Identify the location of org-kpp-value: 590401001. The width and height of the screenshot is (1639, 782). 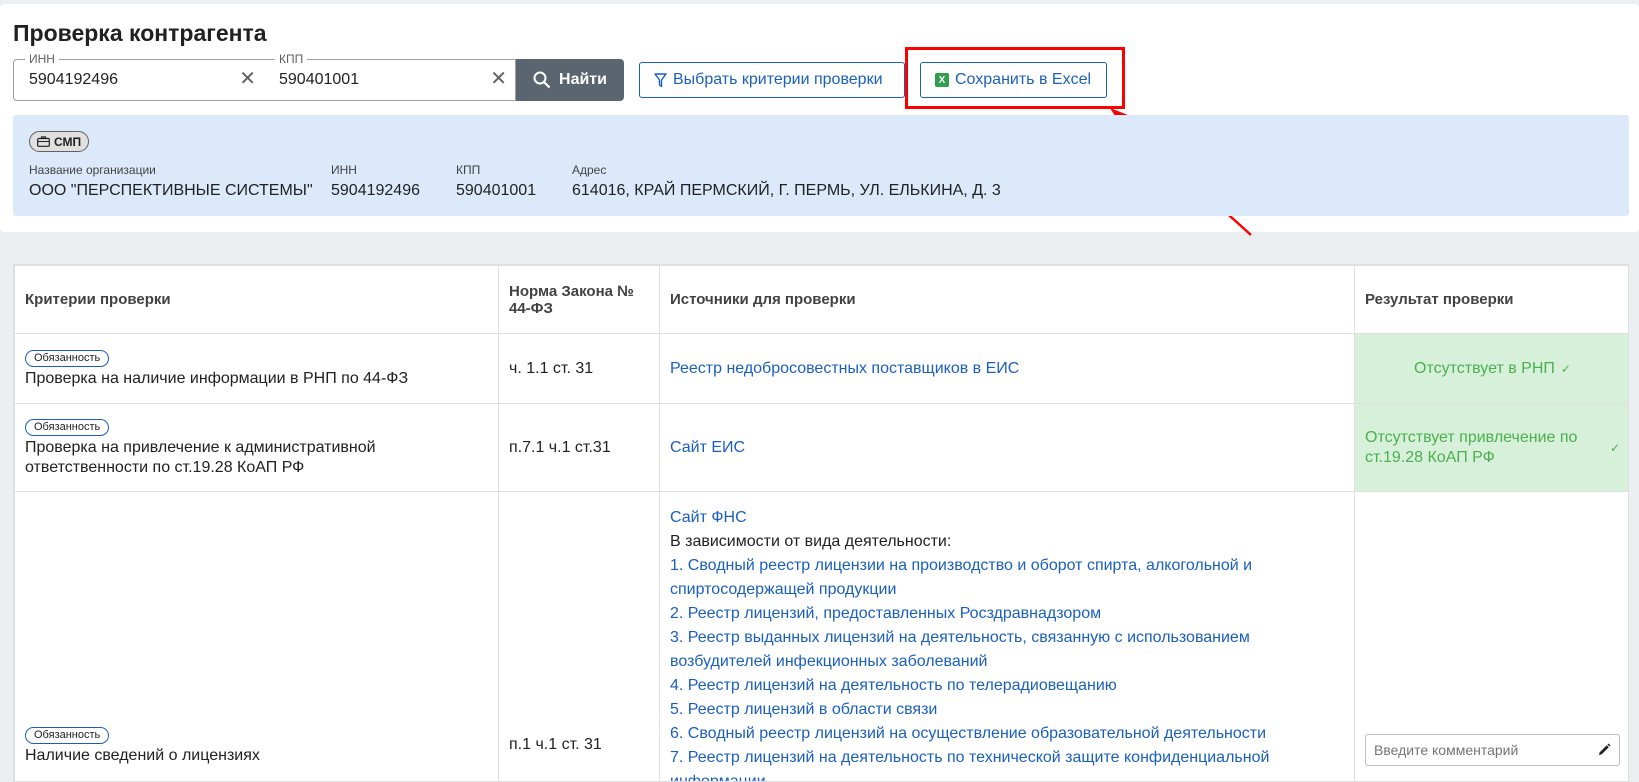
(496, 190).